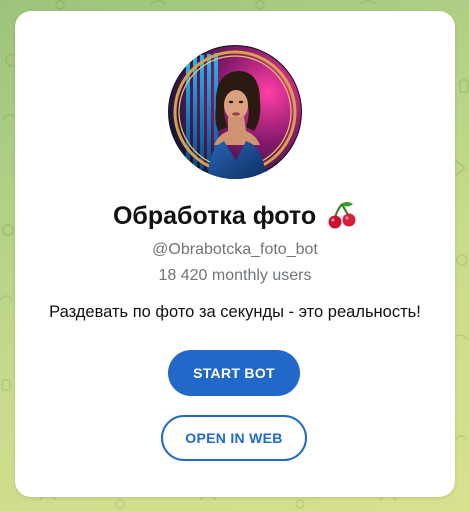  I want to click on start-bot-button: START BOT, so click(234, 373).